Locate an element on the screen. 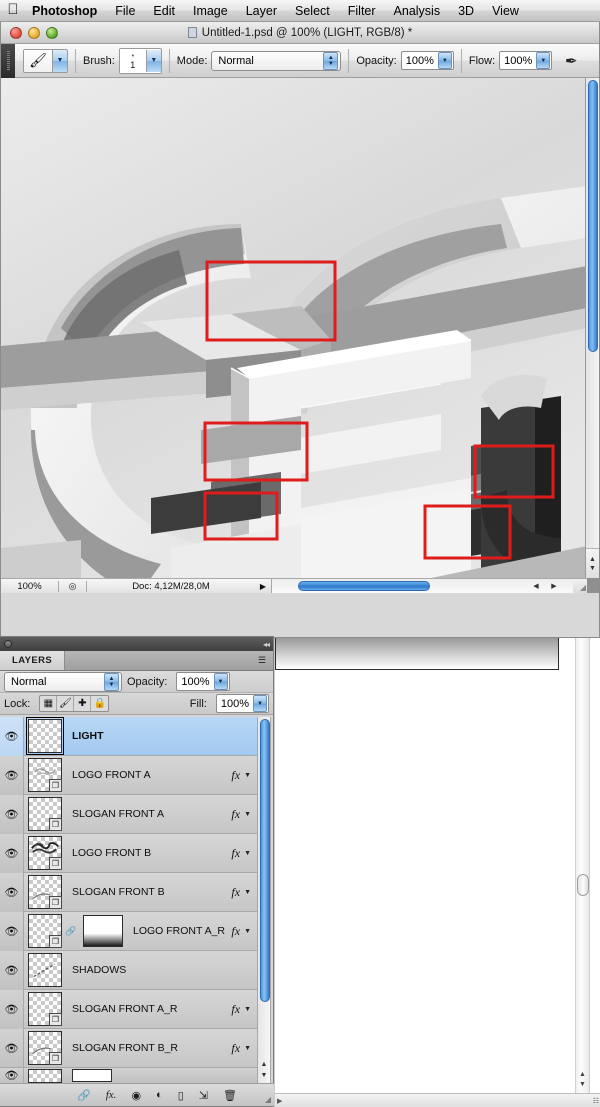 The image size is (600, 1107). new-fill-adjustment-icon: ◐ is located at coordinates (159, 1095).